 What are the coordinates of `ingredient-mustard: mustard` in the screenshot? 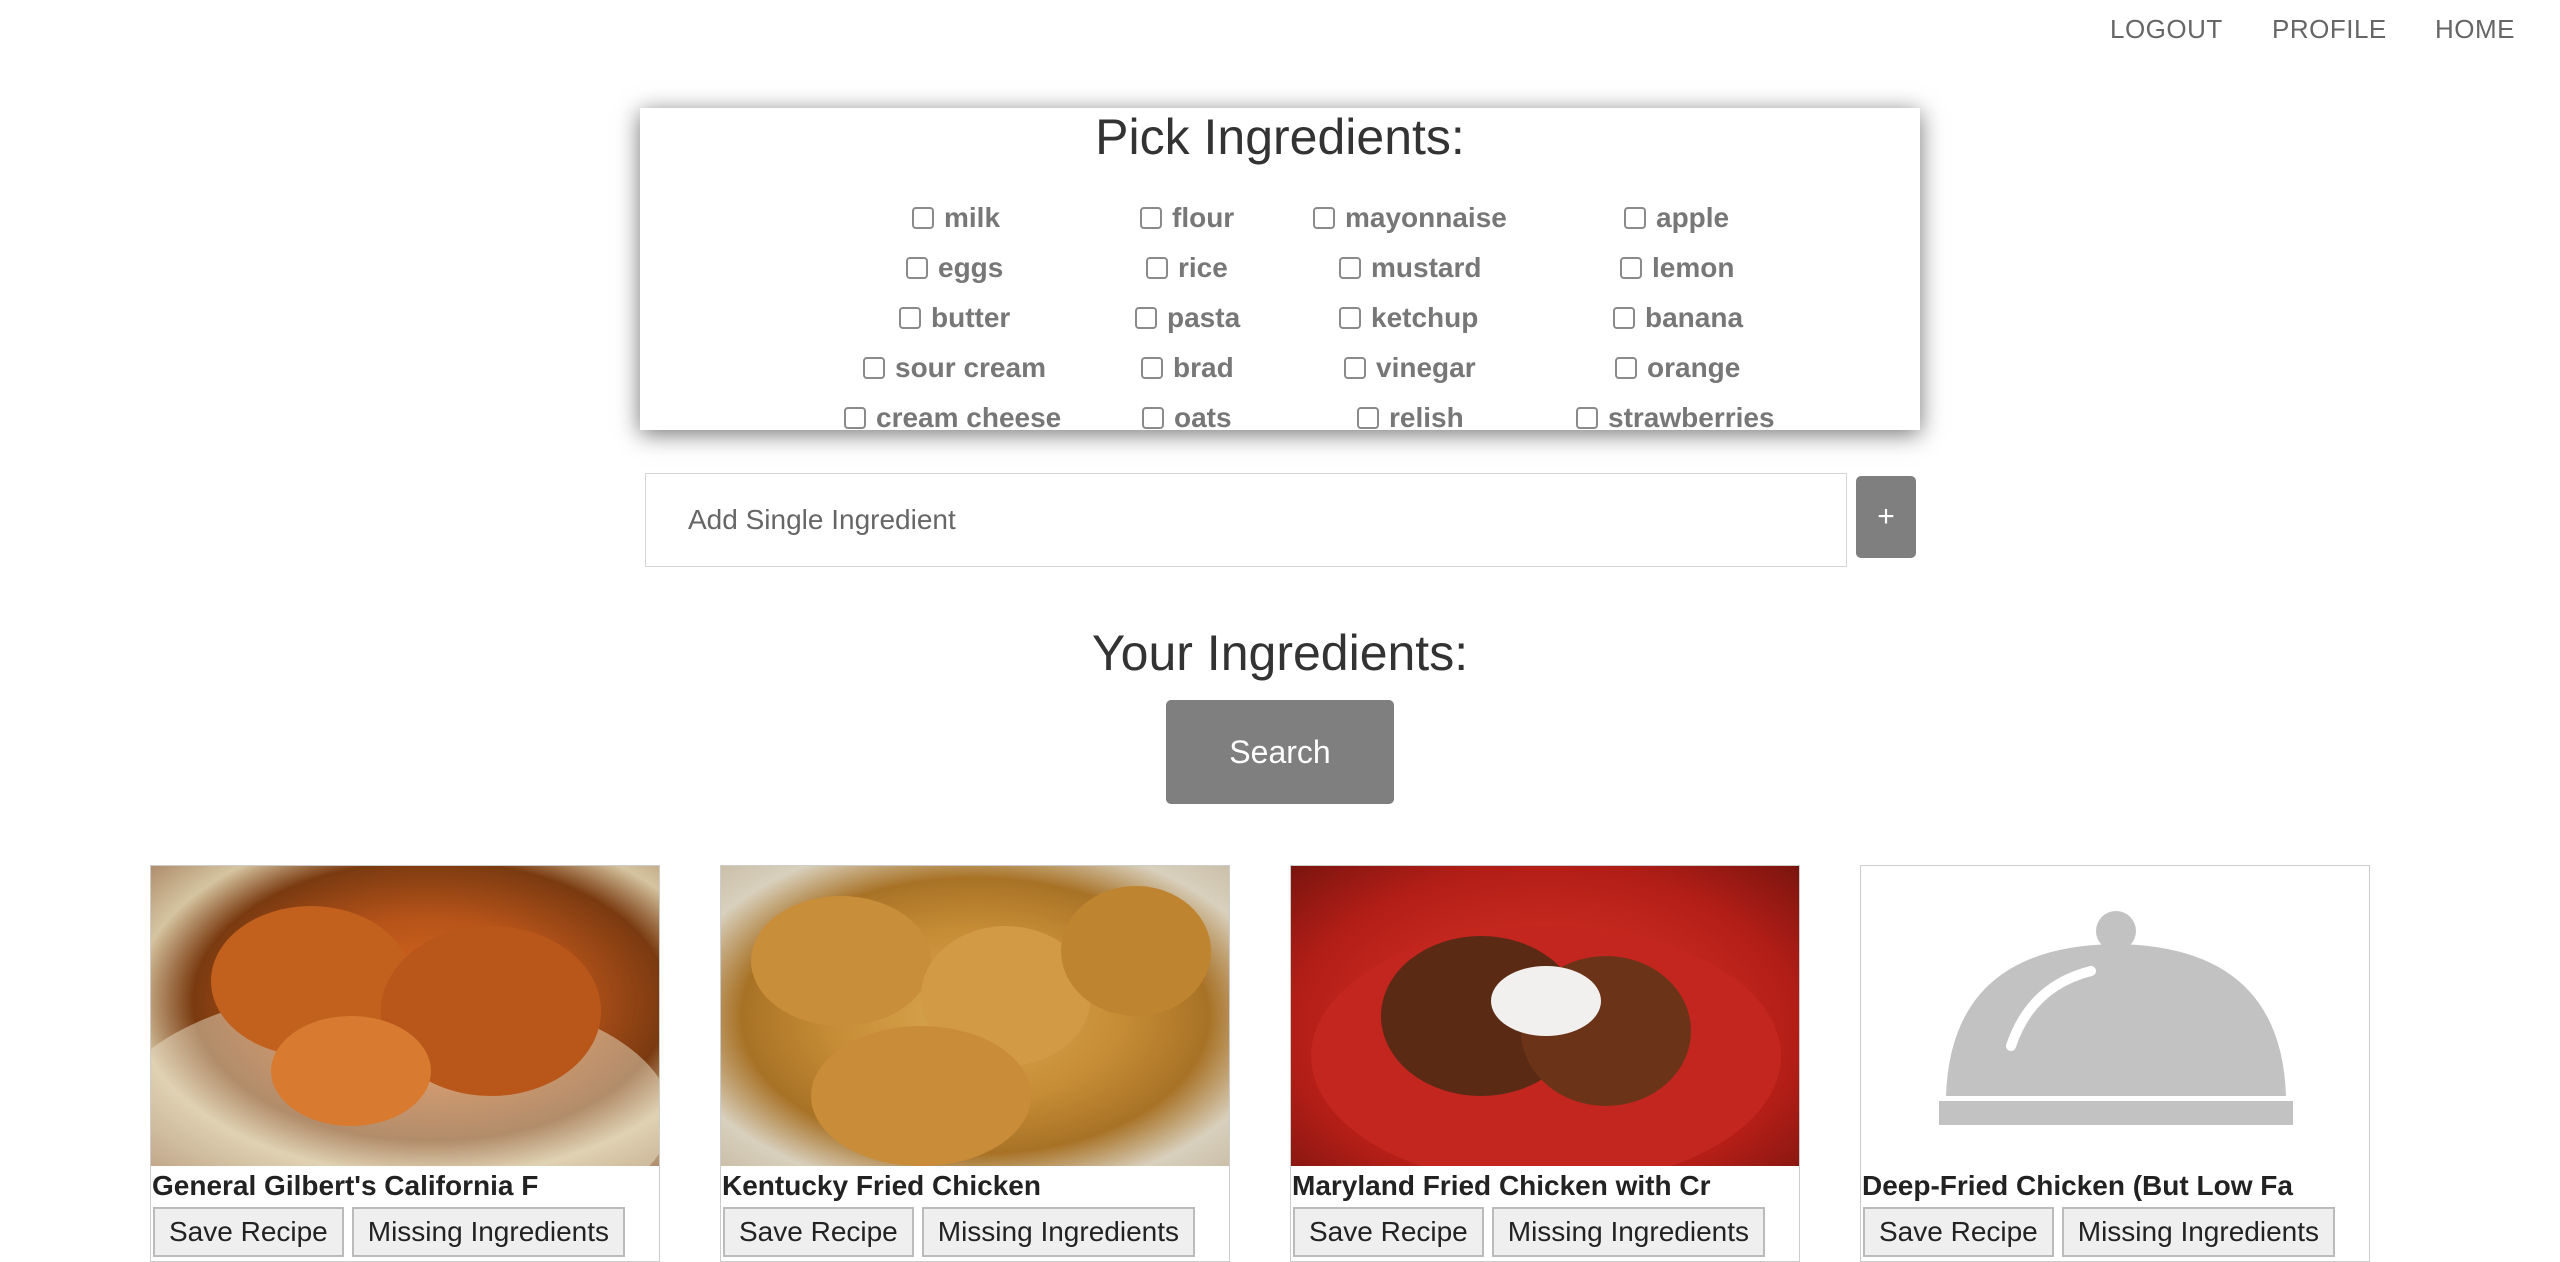 It's located at (1410, 268).